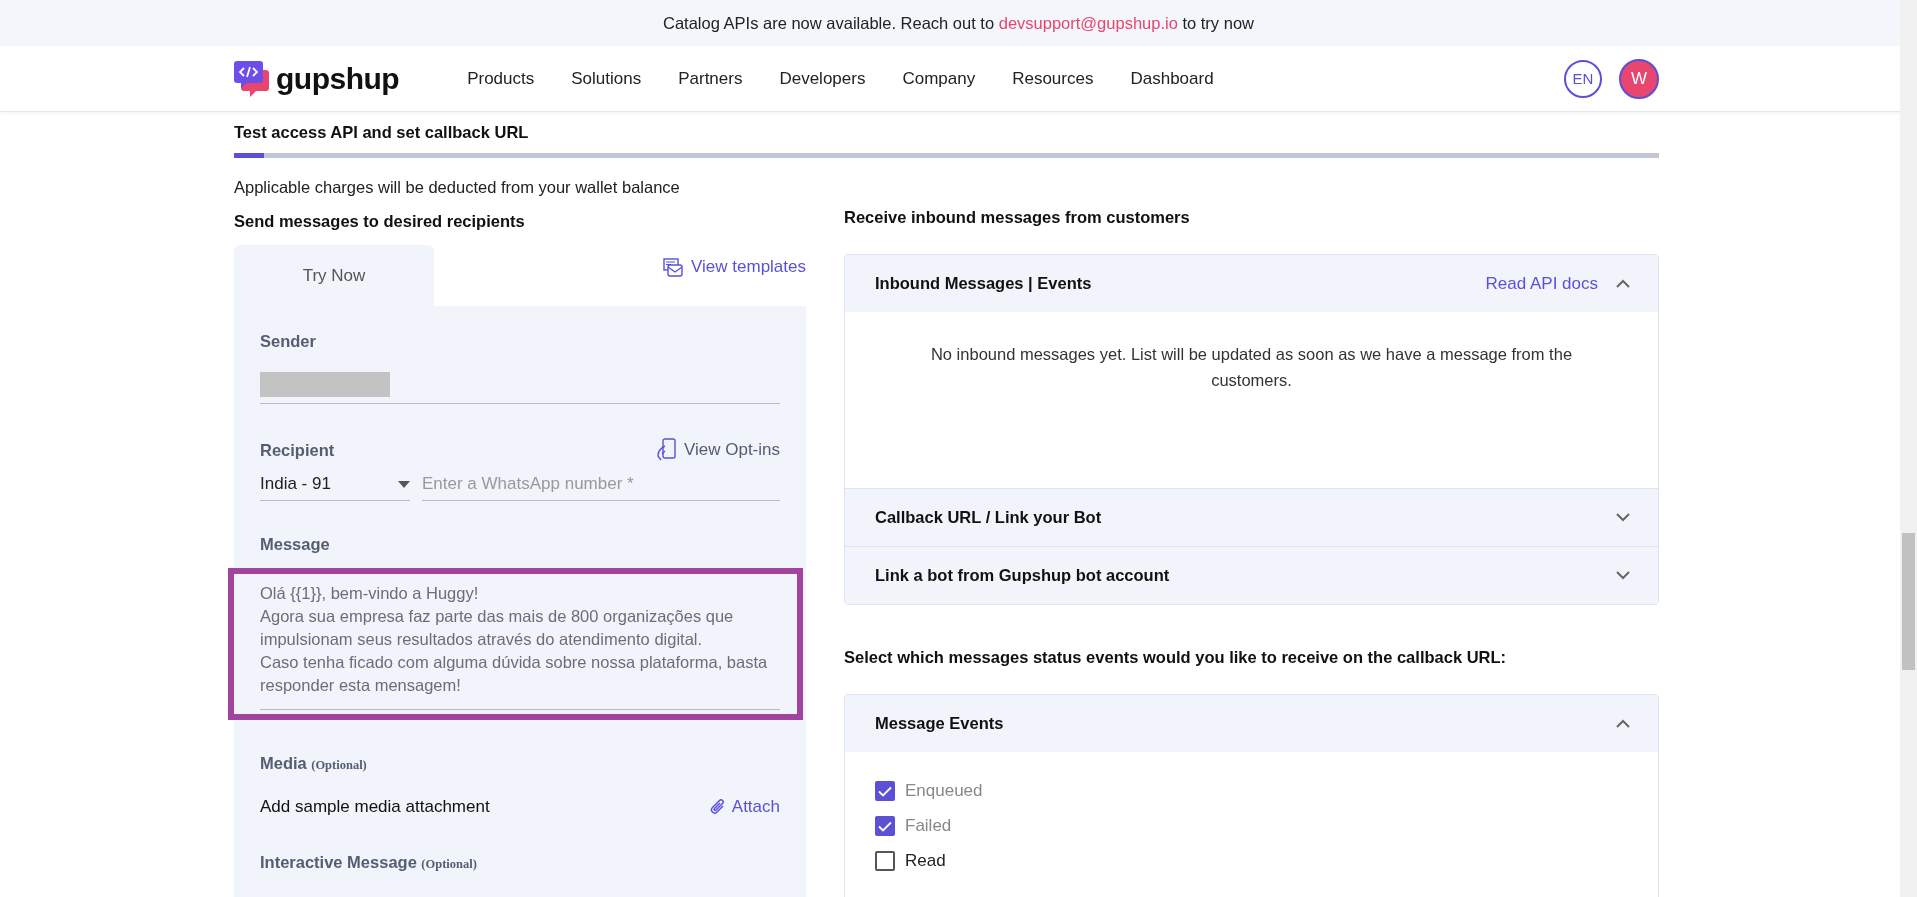 This screenshot has width=1917, height=897. What do you see at coordinates (734, 267) in the screenshot?
I see `view-templates-link: View templates` at bounding box center [734, 267].